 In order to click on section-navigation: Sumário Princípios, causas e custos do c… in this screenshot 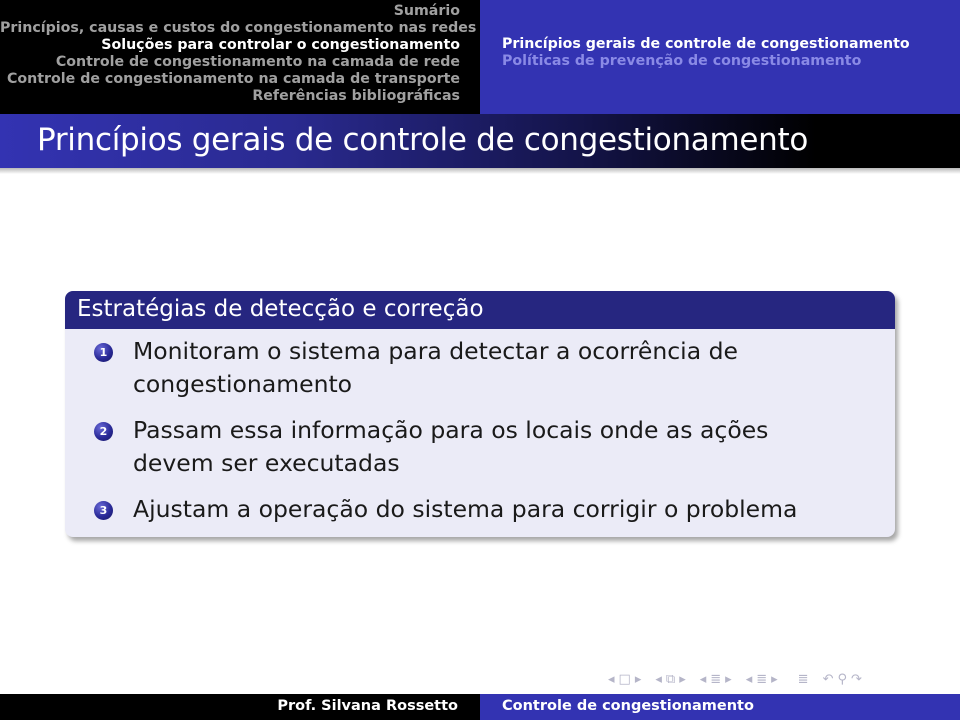, I will do `click(240, 57)`.